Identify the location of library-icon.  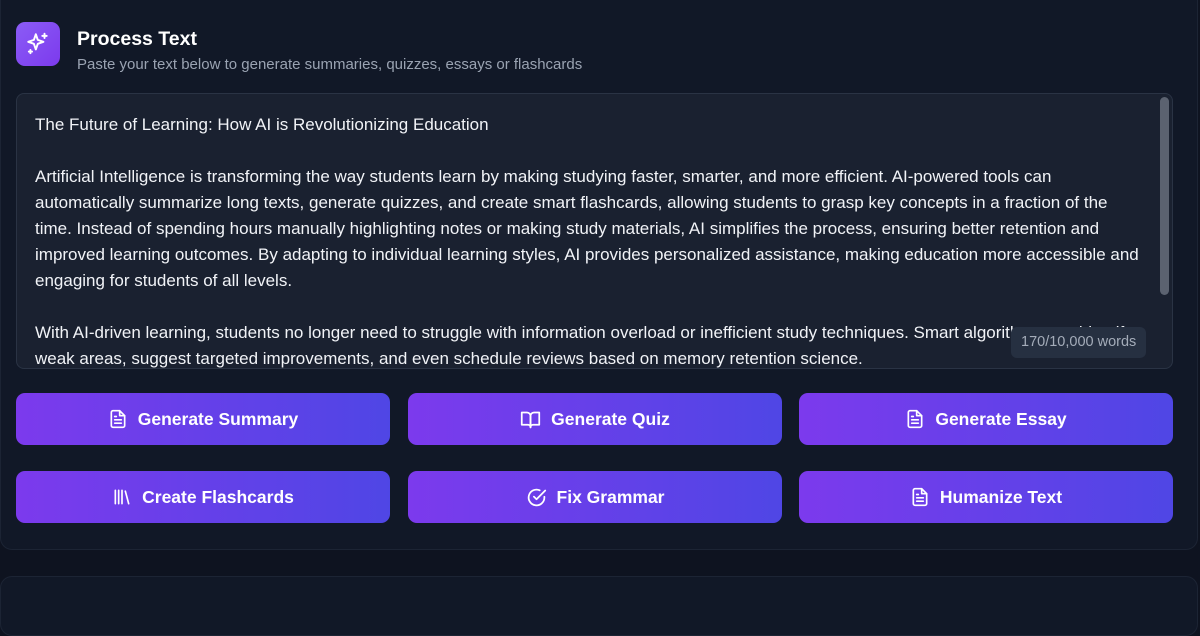
(122, 497).